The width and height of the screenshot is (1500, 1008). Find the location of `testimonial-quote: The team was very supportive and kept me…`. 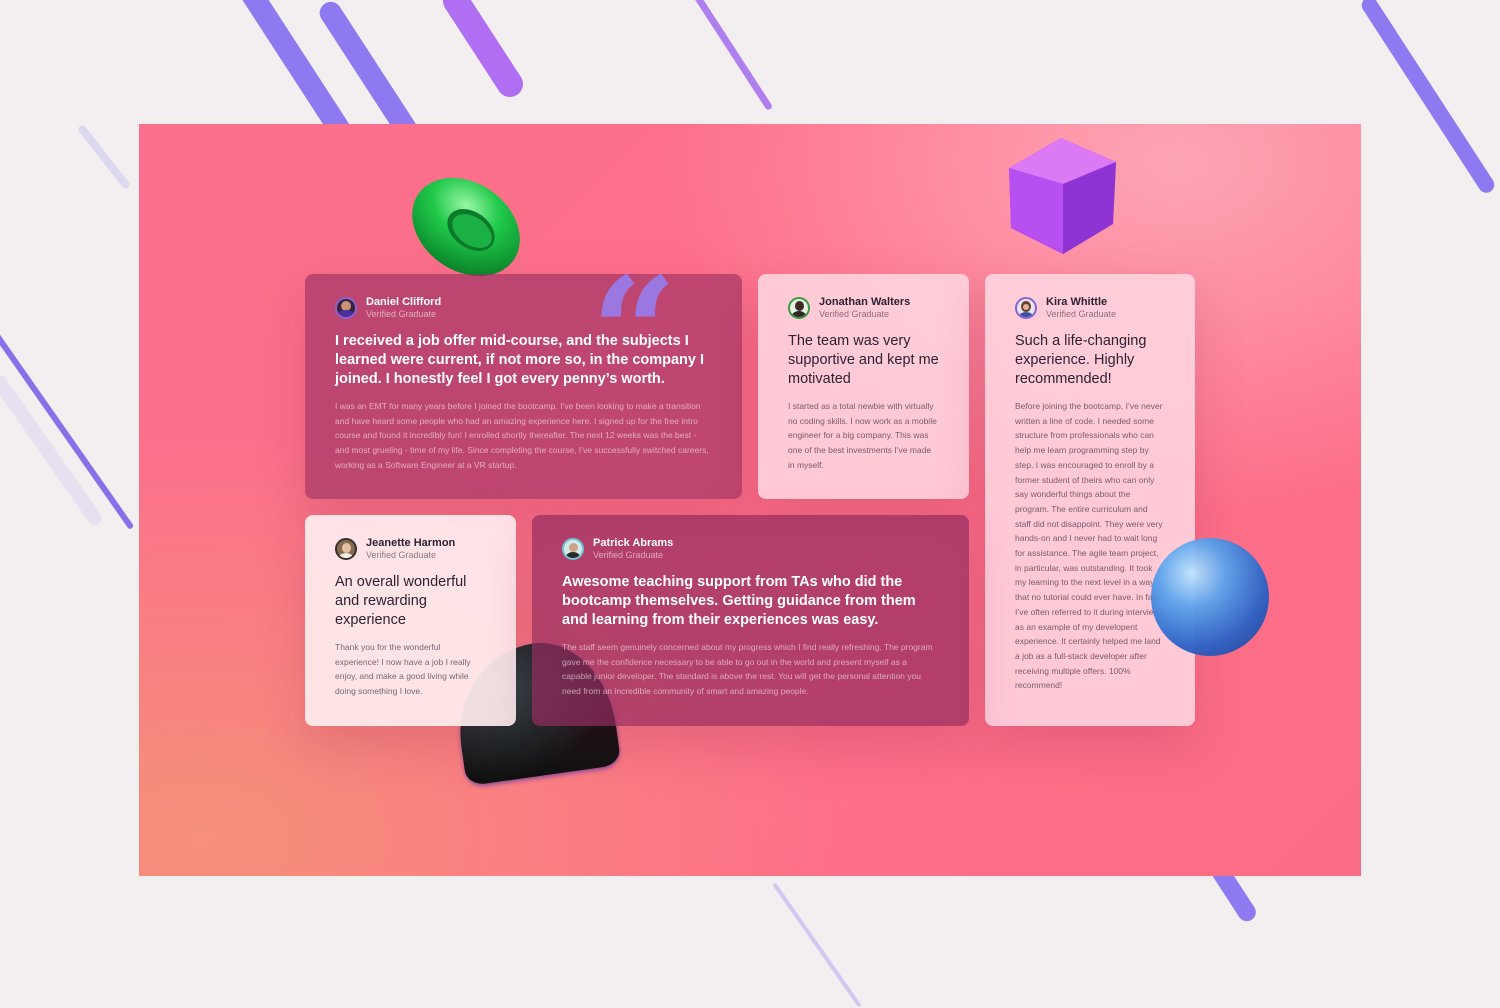

testimonial-quote: The team was very supportive and kept me… is located at coordinates (863, 360).